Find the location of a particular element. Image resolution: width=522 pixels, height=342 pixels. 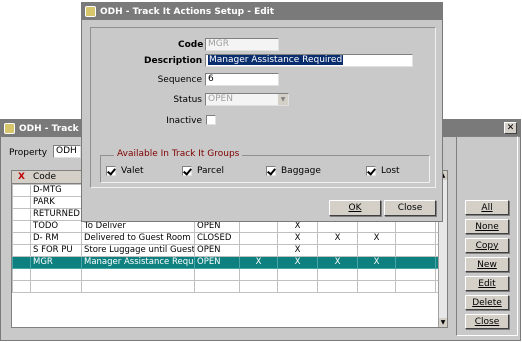

group-valet-checkbox is located at coordinates (111, 171).